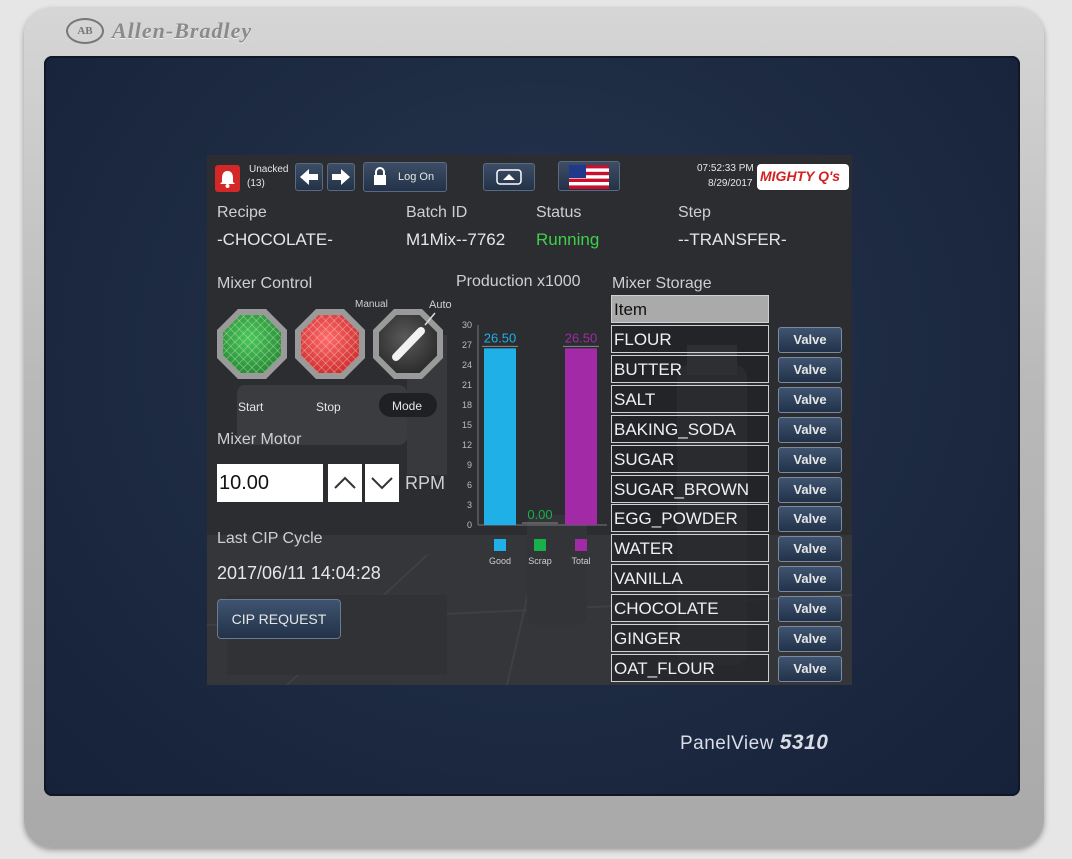 The image size is (1072, 859). What do you see at coordinates (690, 339) in the screenshot?
I see `storage-item-row: FLOUR` at bounding box center [690, 339].